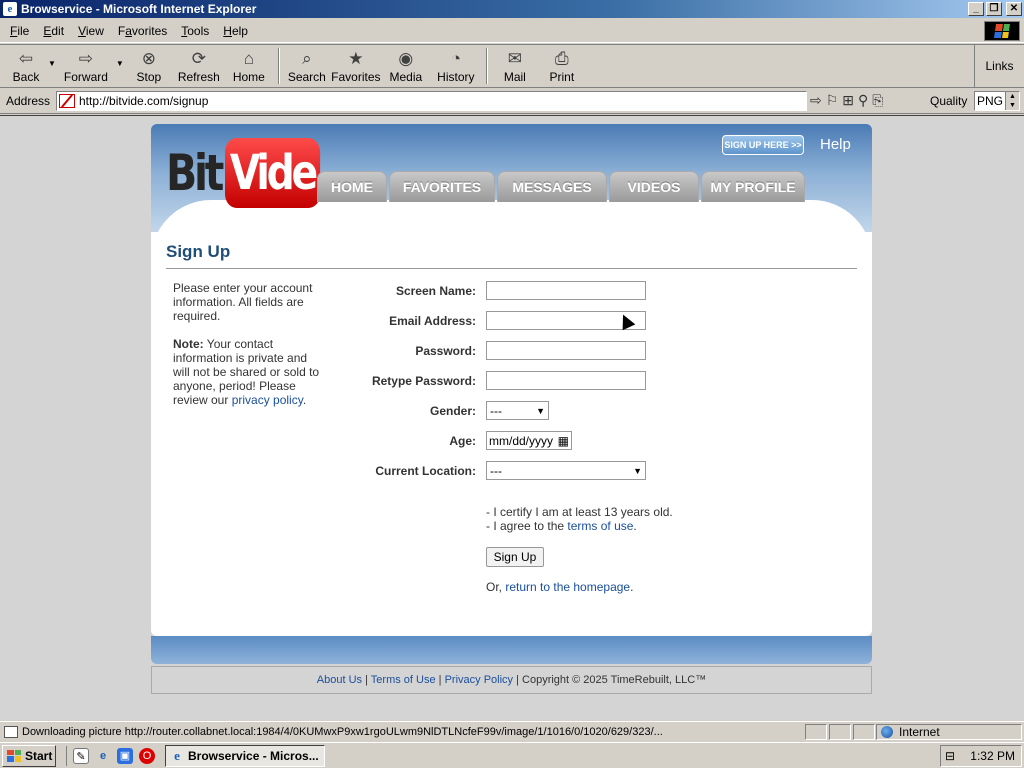 This screenshot has height=768, width=1024. Describe the element at coordinates (26, 66) in the screenshot. I see `back-button: ⇦ Back` at that location.